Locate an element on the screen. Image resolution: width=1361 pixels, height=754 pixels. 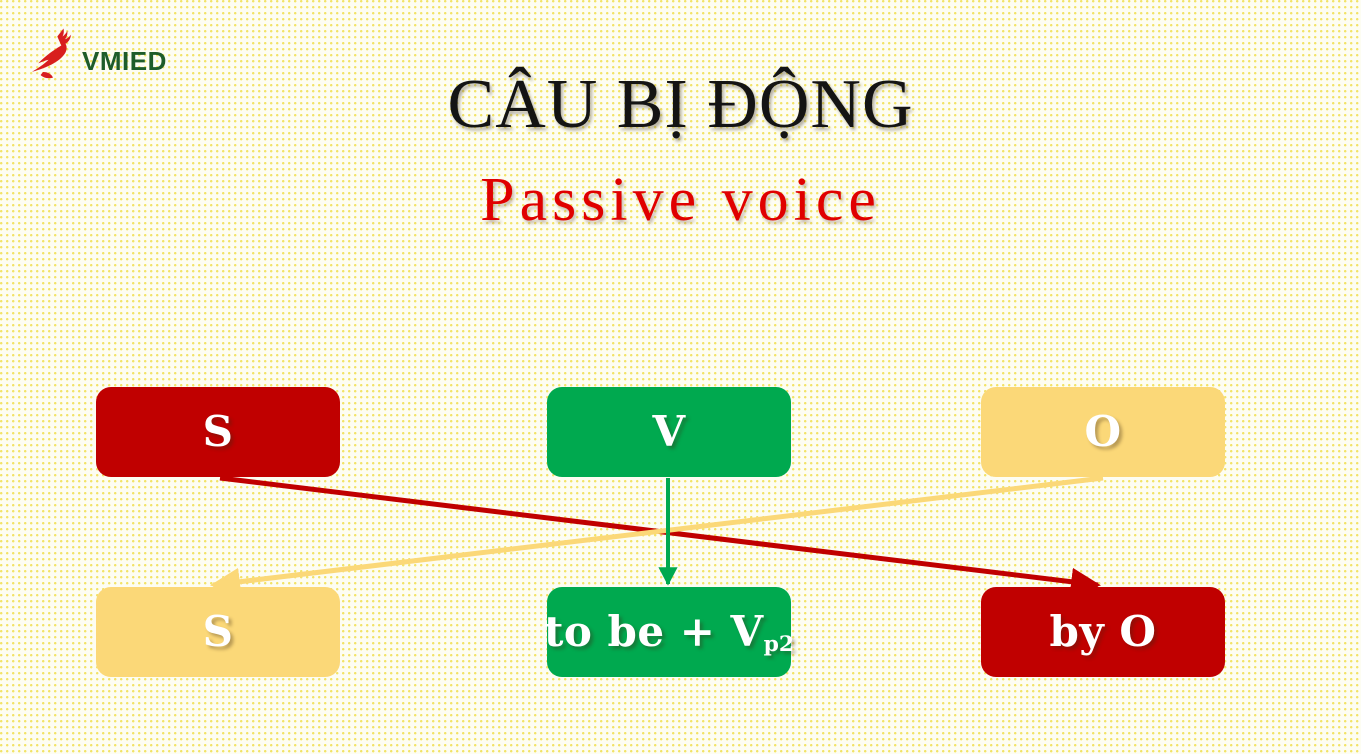
diagram-box-label-subscript: p2 is located at coordinates (779, 643).